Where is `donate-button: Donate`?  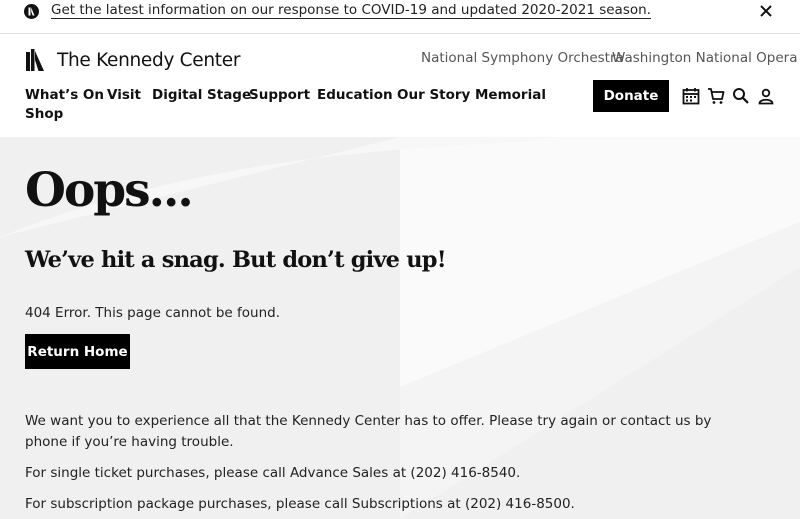 donate-button: Donate is located at coordinates (631, 96).